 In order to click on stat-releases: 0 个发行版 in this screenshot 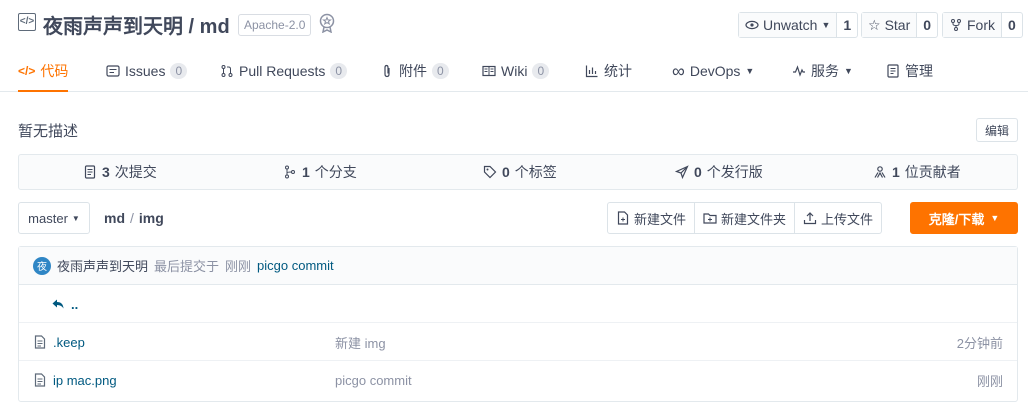, I will do `click(719, 172)`.